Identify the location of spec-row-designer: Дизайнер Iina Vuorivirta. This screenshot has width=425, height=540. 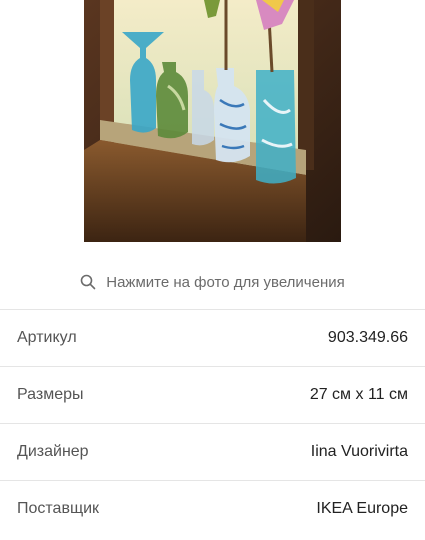
(212, 451).